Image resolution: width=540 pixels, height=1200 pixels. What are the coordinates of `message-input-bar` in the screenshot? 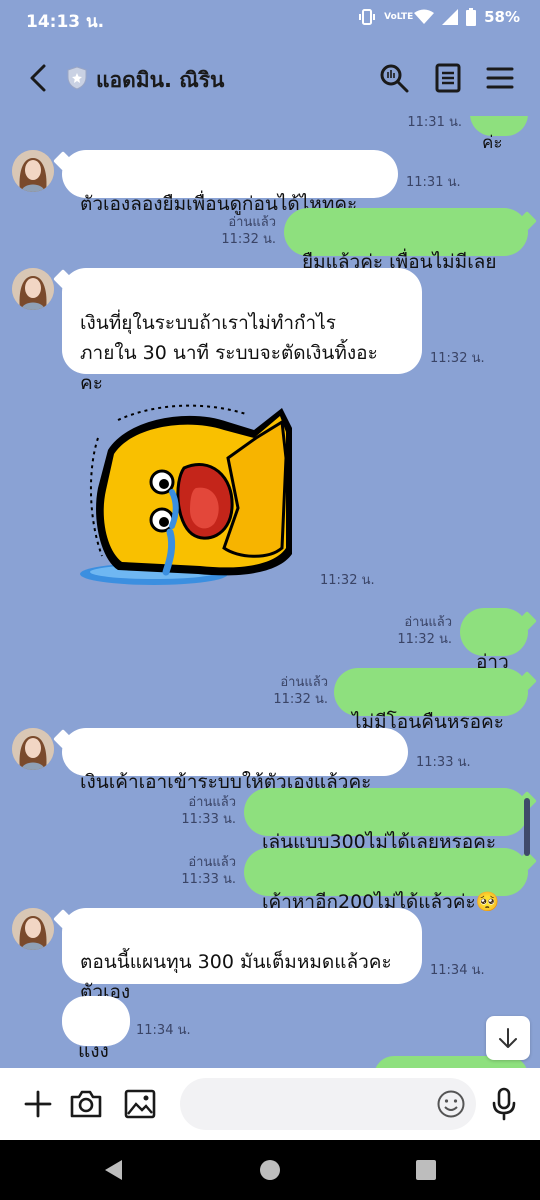 It's located at (270, 1104).